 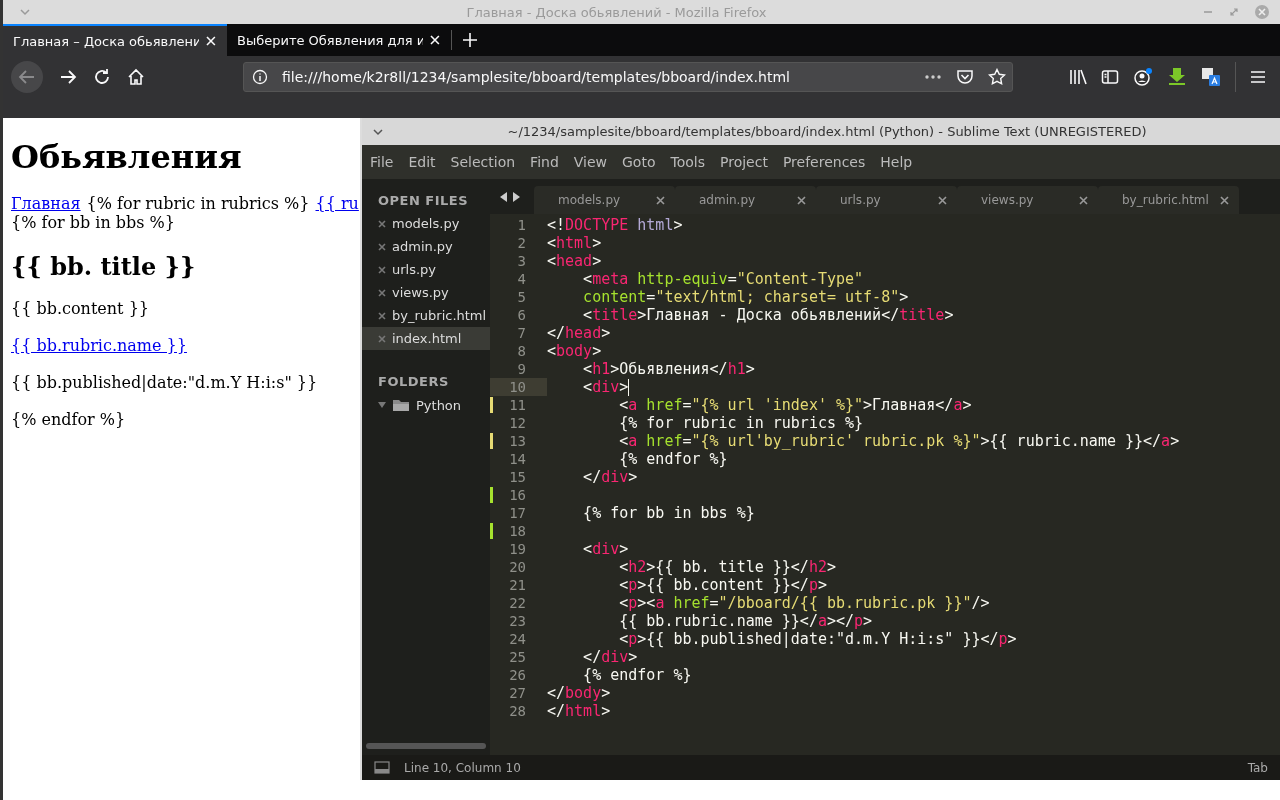 What do you see at coordinates (745, 297) in the screenshot?
I see `code-line: content="text/html; charset= utf-8">` at bounding box center [745, 297].